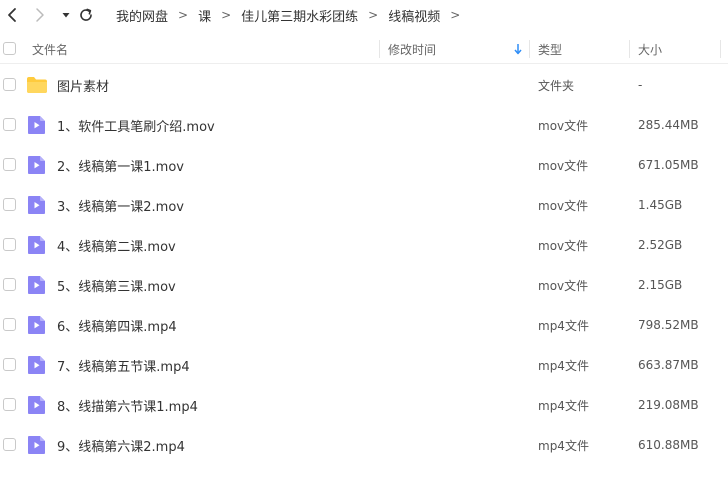 This screenshot has height=485, width=728. I want to click on caret-down-icon, so click(66, 15).